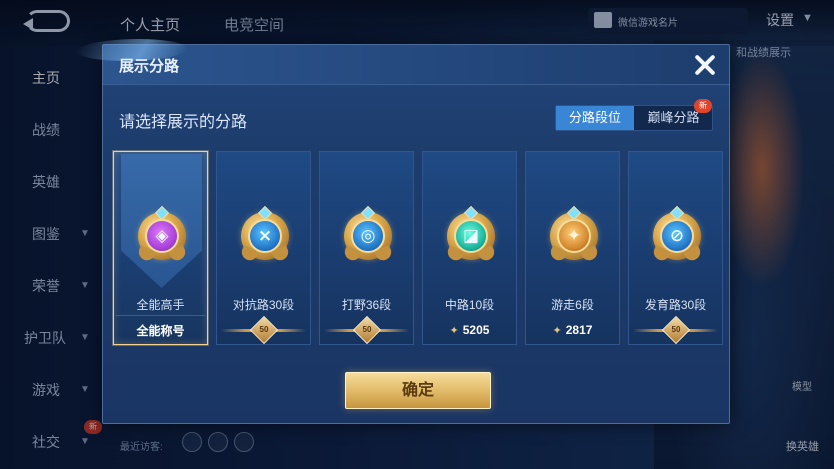  What do you see at coordinates (160, 315) in the screenshot?
I see `divider` at bounding box center [160, 315].